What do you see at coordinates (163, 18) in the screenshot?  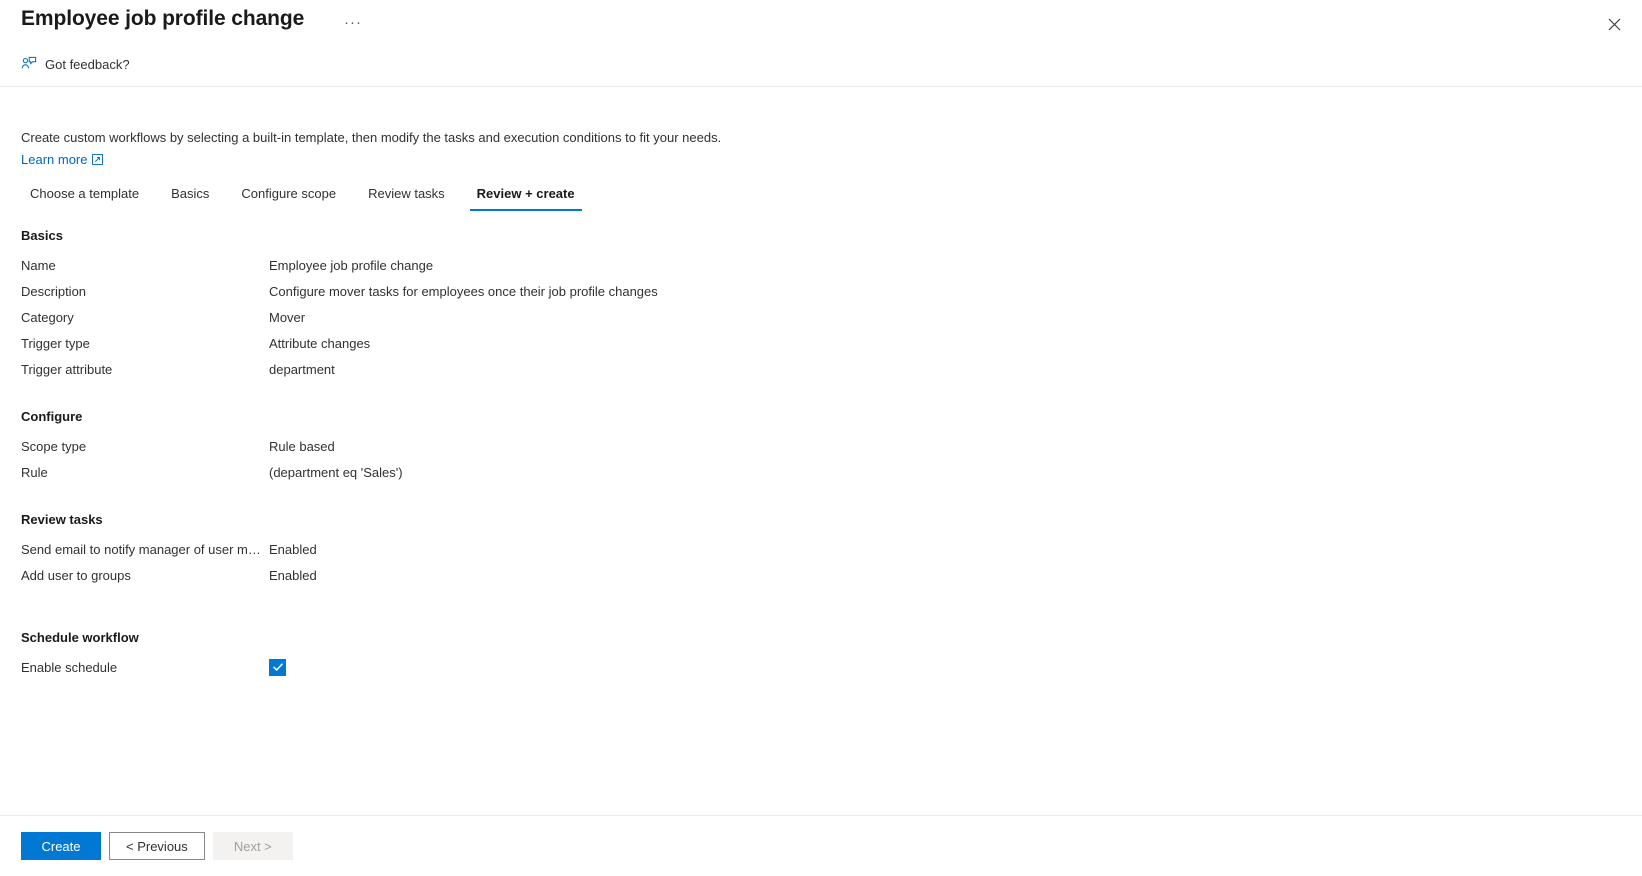 I see `page-title: Employee job profile change` at bounding box center [163, 18].